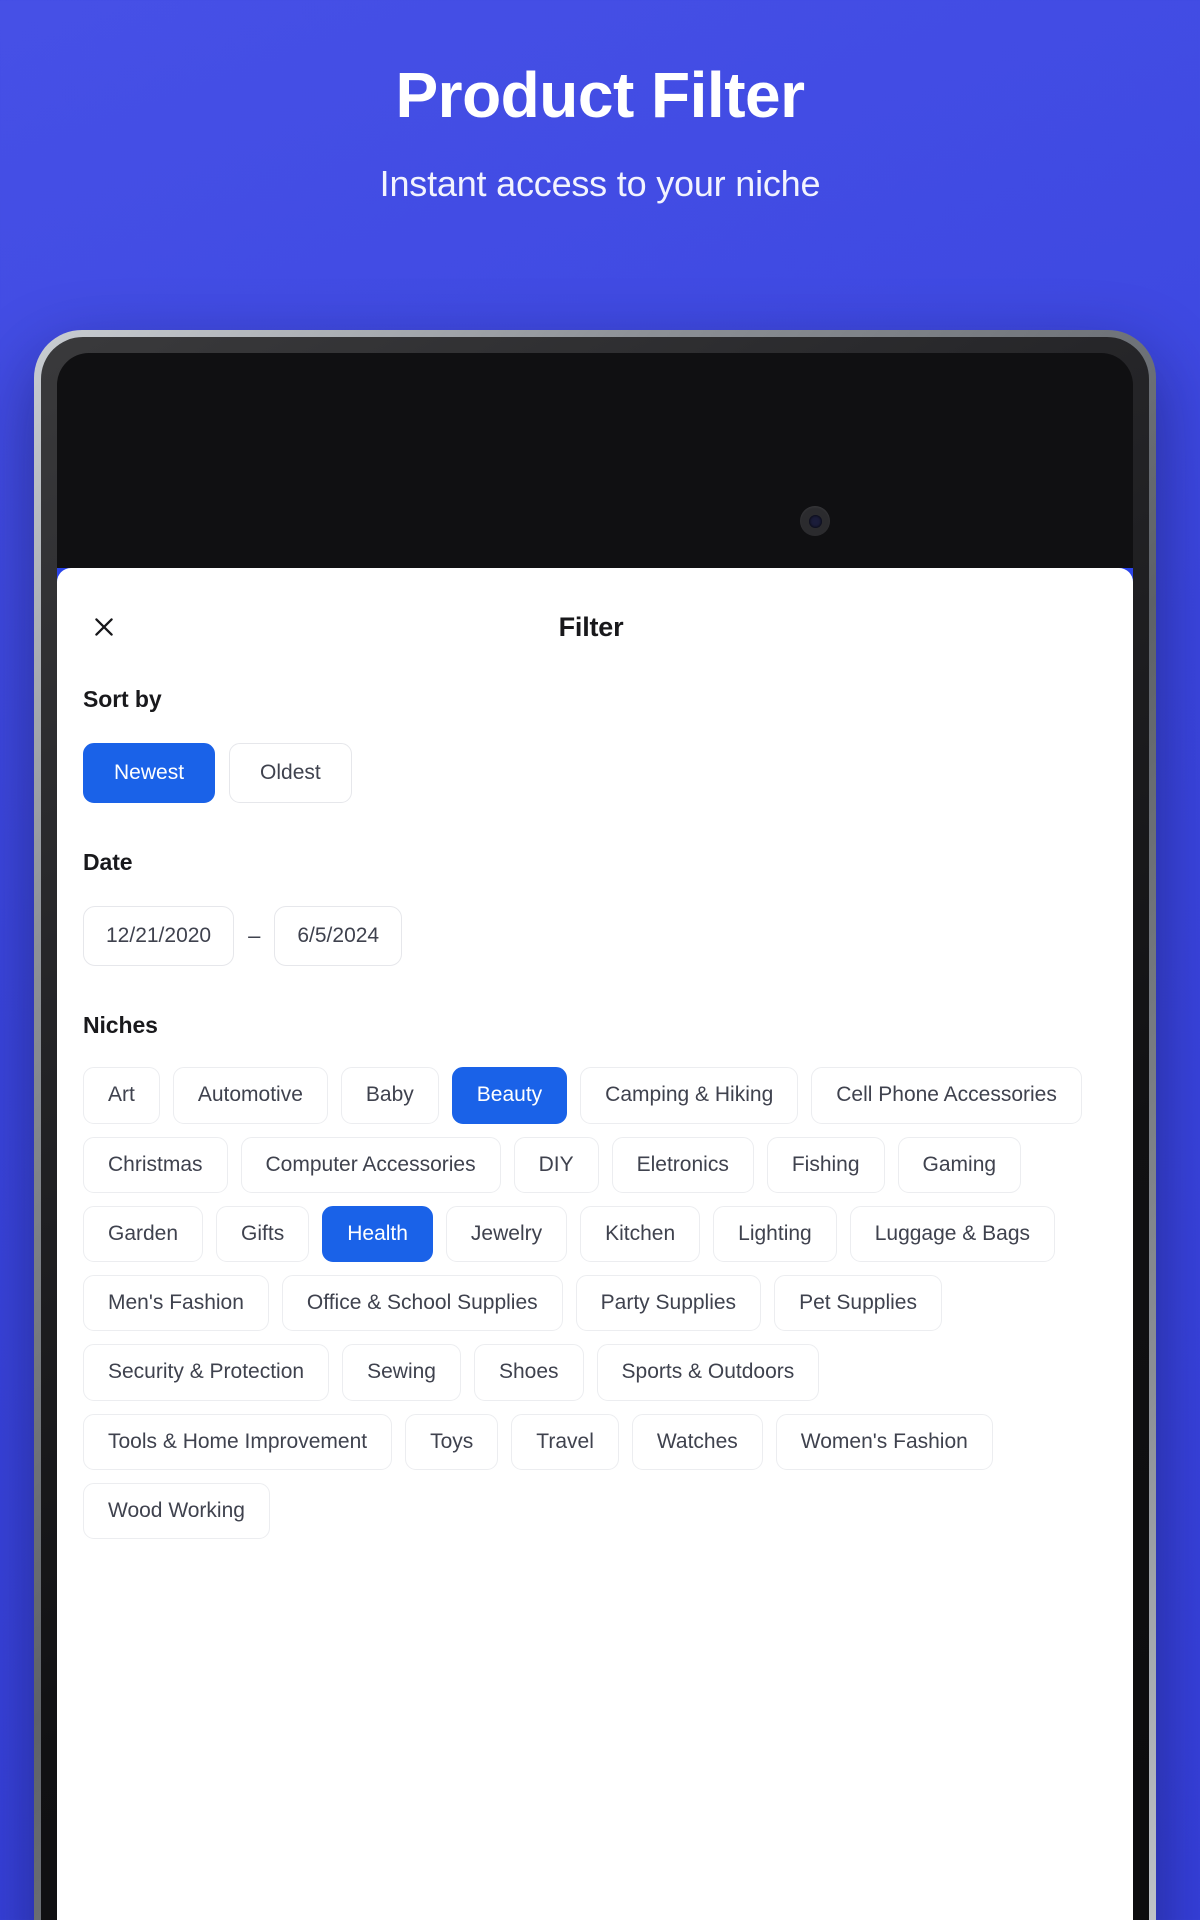  Describe the element at coordinates (149, 773) in the screenshot. I see `sort-option-newest: Newest` at that location.